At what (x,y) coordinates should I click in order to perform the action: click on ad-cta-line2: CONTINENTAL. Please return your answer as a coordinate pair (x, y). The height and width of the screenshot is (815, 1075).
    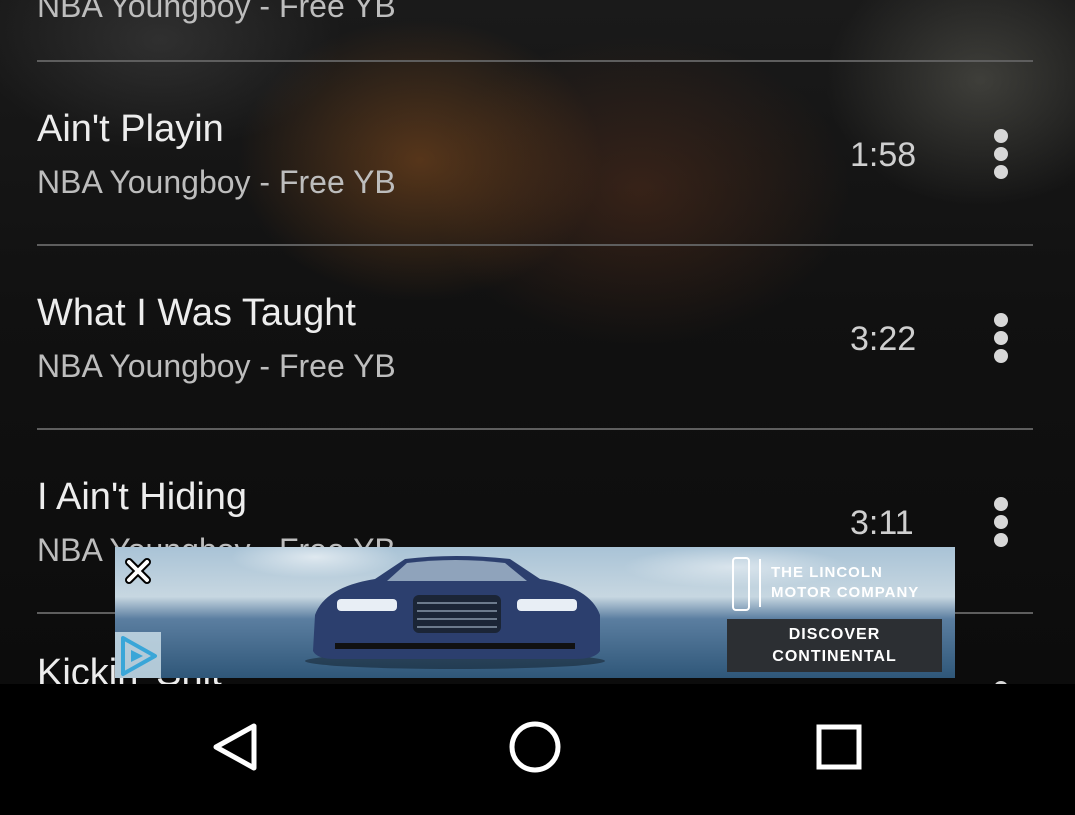
    Looking at the image, I should click on (834, 656).